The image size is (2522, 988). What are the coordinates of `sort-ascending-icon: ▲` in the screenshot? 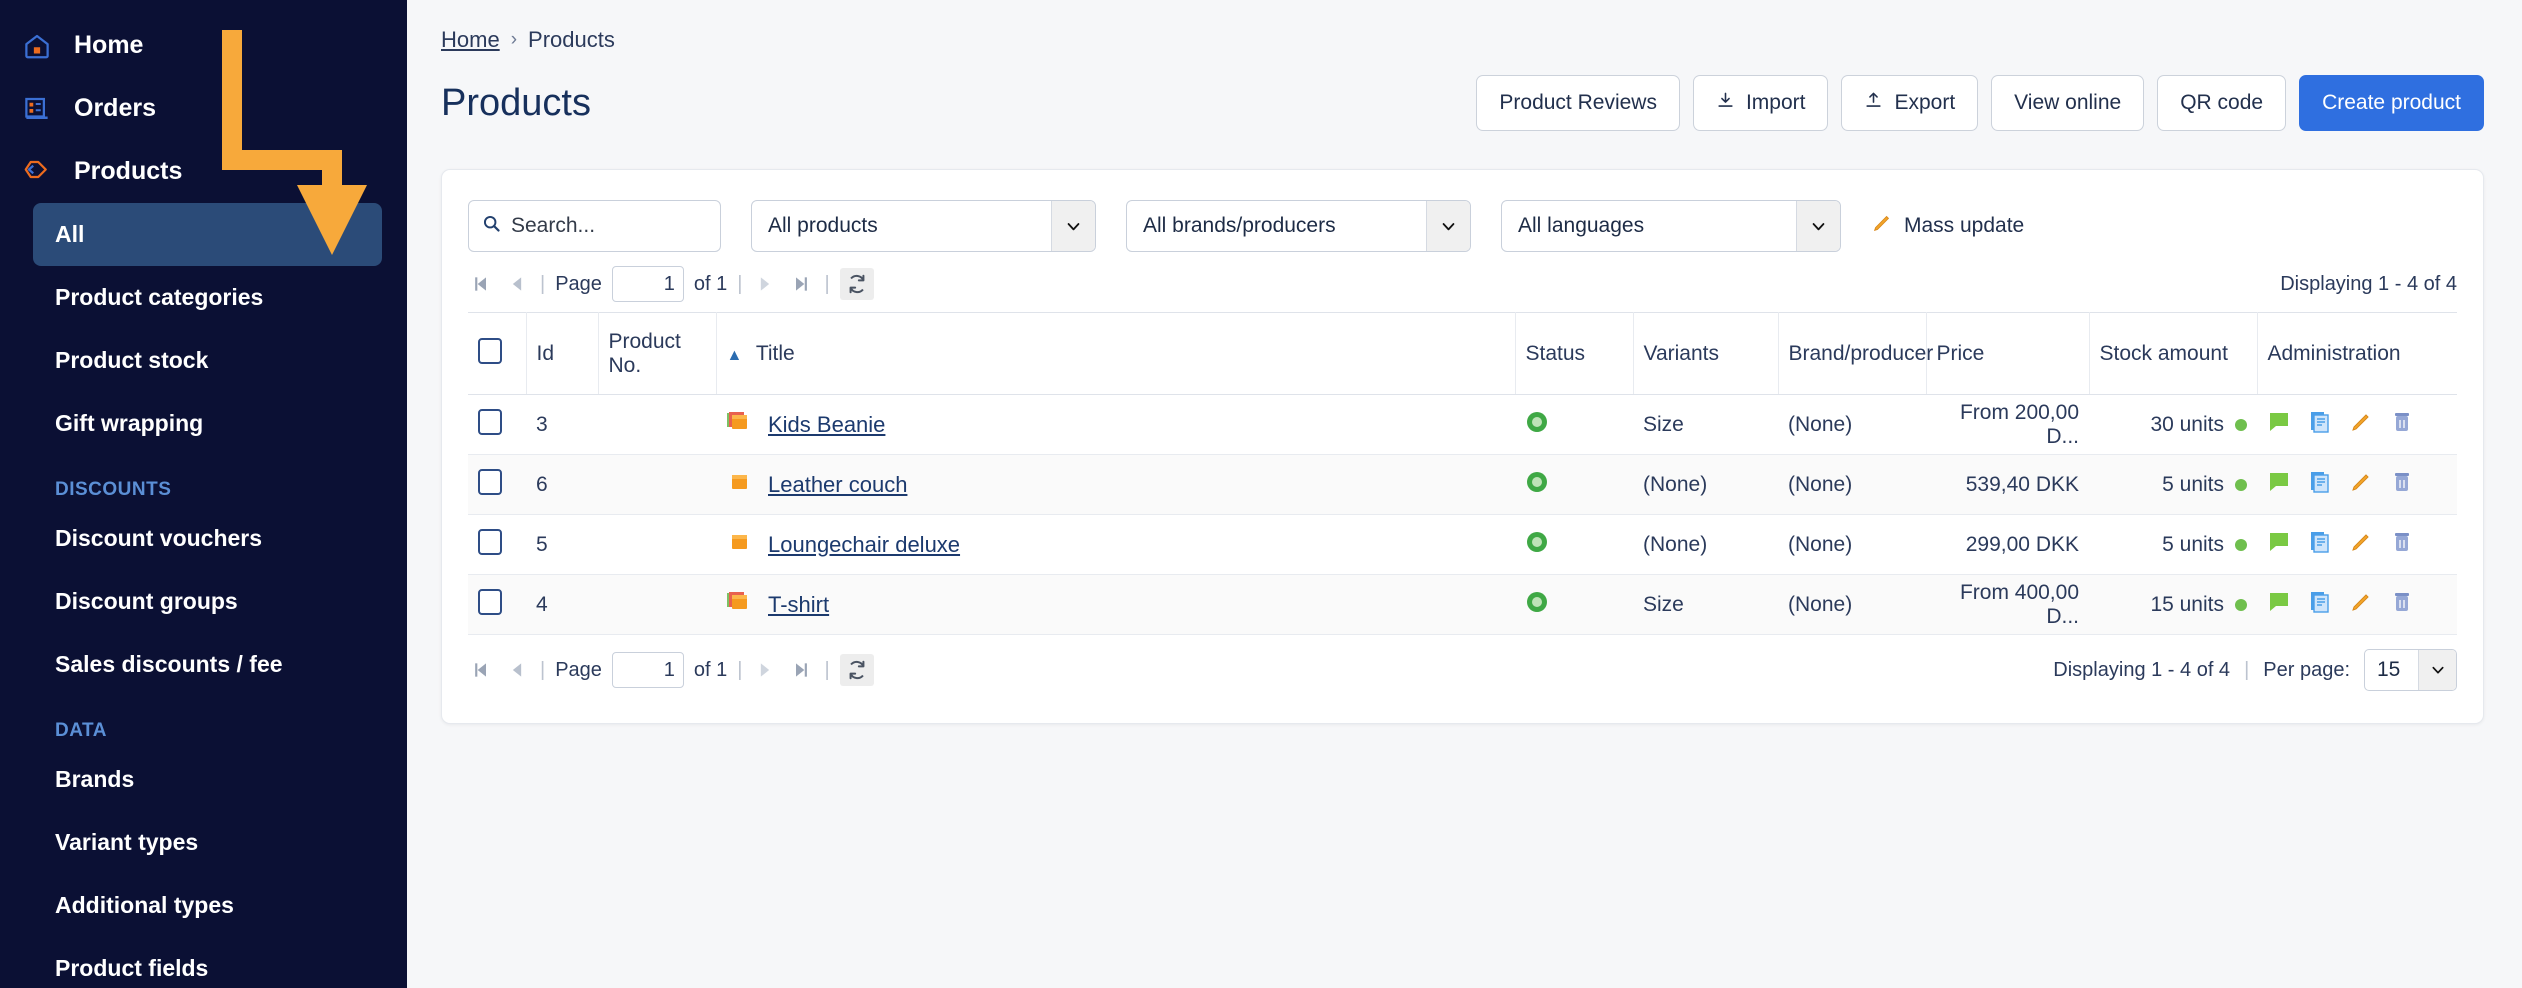 It's located at (734, 355).